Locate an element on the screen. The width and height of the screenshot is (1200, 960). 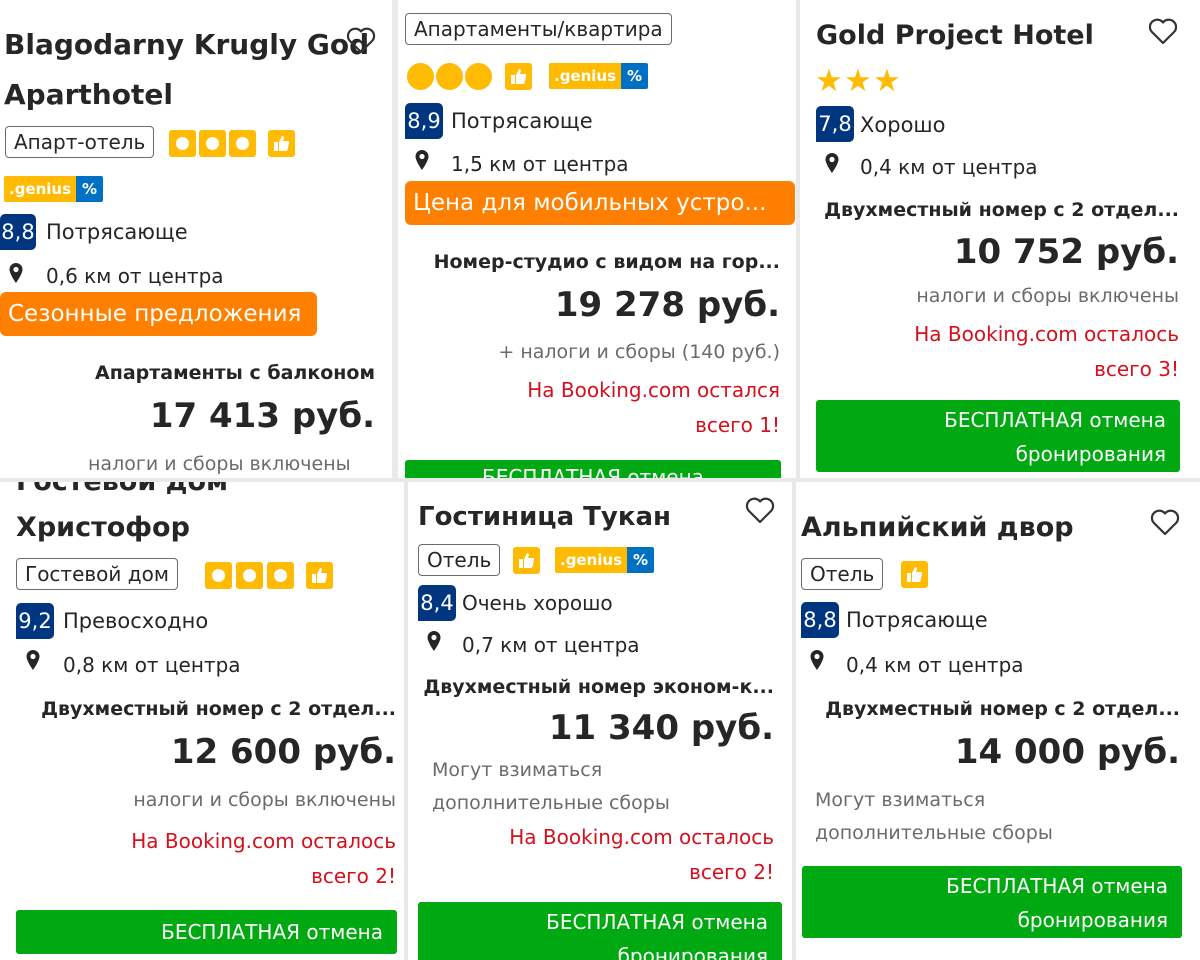
property-type-badge: Апарт-отель is located at coordinates (80, 142).